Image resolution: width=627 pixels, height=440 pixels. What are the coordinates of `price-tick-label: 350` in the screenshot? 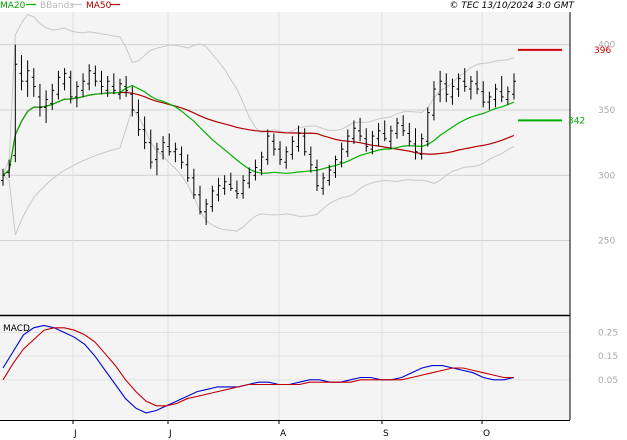 It's located at (606, 111).